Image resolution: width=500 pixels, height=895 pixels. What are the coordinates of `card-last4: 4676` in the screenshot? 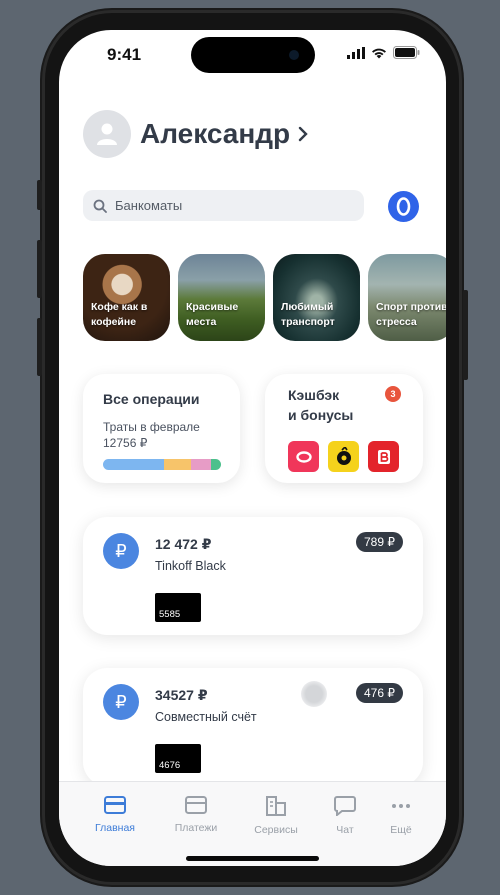 It's located at (170, 765).